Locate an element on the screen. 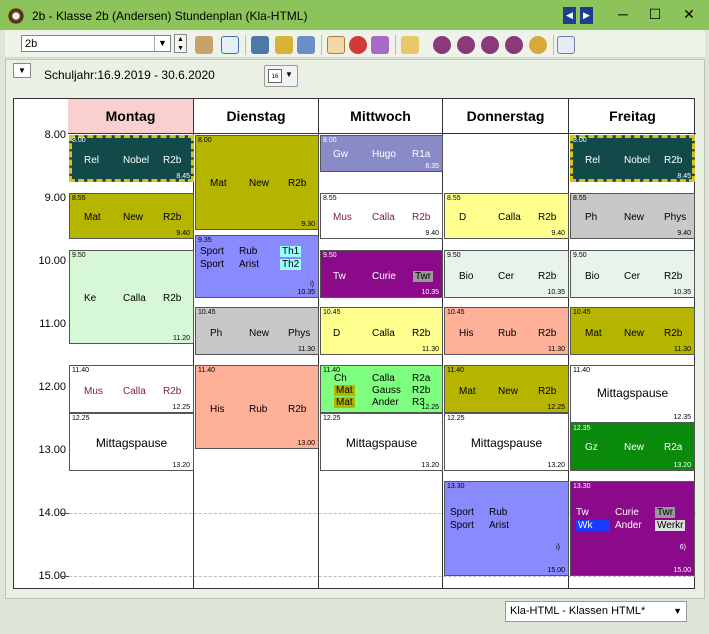  lesson-block: 12.35 Gz New R2a 13.20 is located at coordinates (632, 447).